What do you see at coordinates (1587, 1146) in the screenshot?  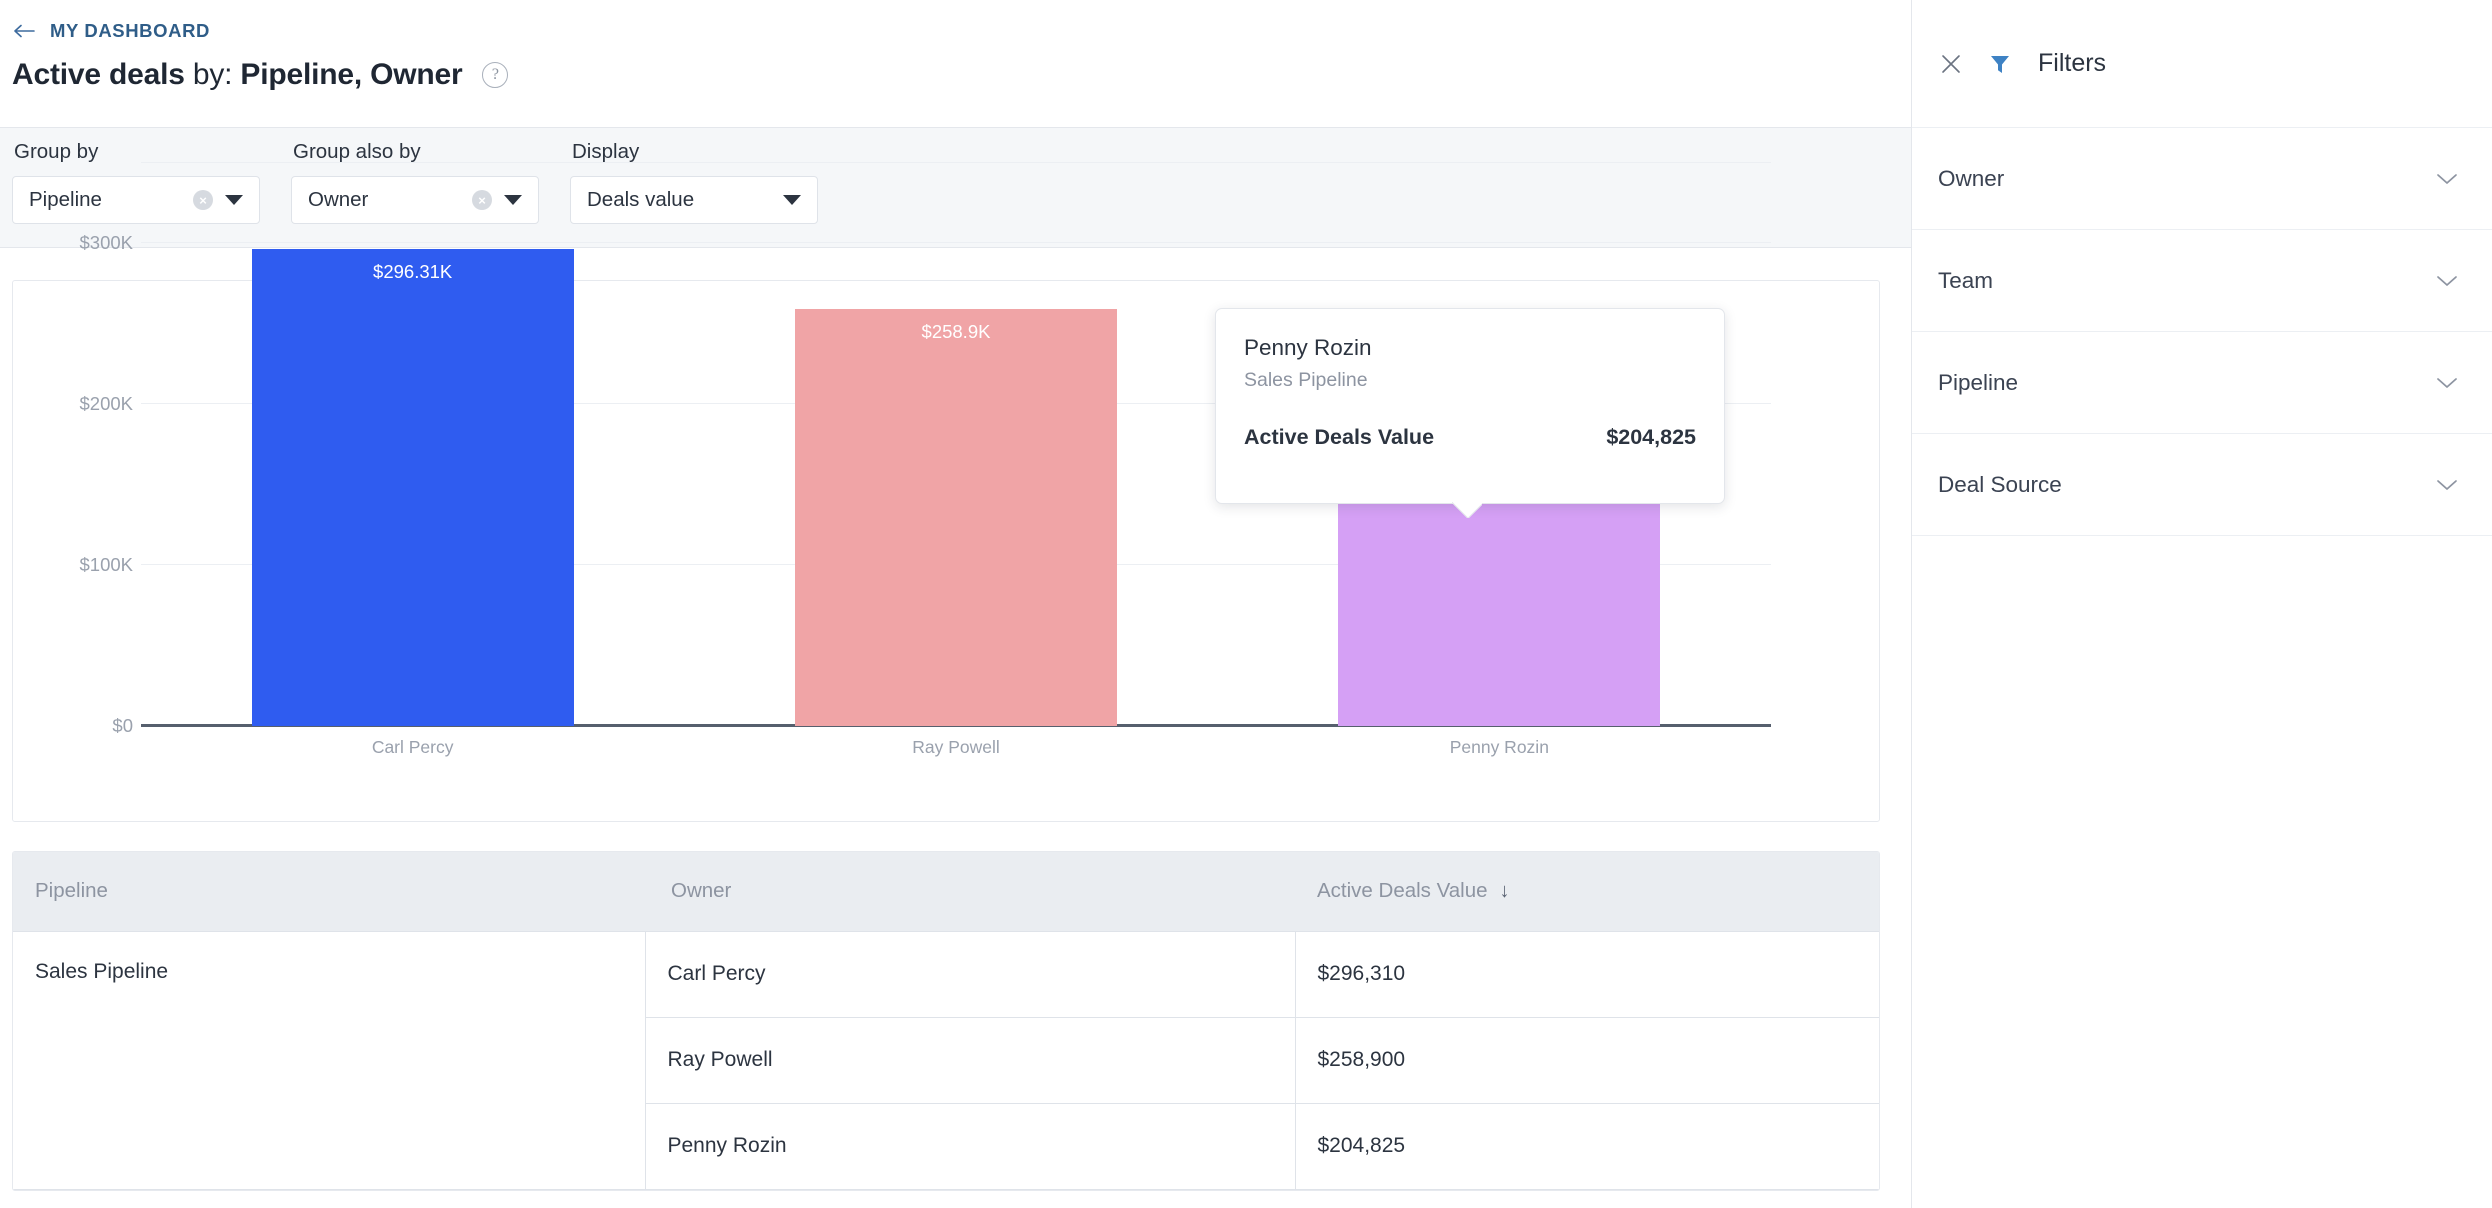 I see `table-cell-active-deals-value: $204,825` at bounding box center [1587, 1146].